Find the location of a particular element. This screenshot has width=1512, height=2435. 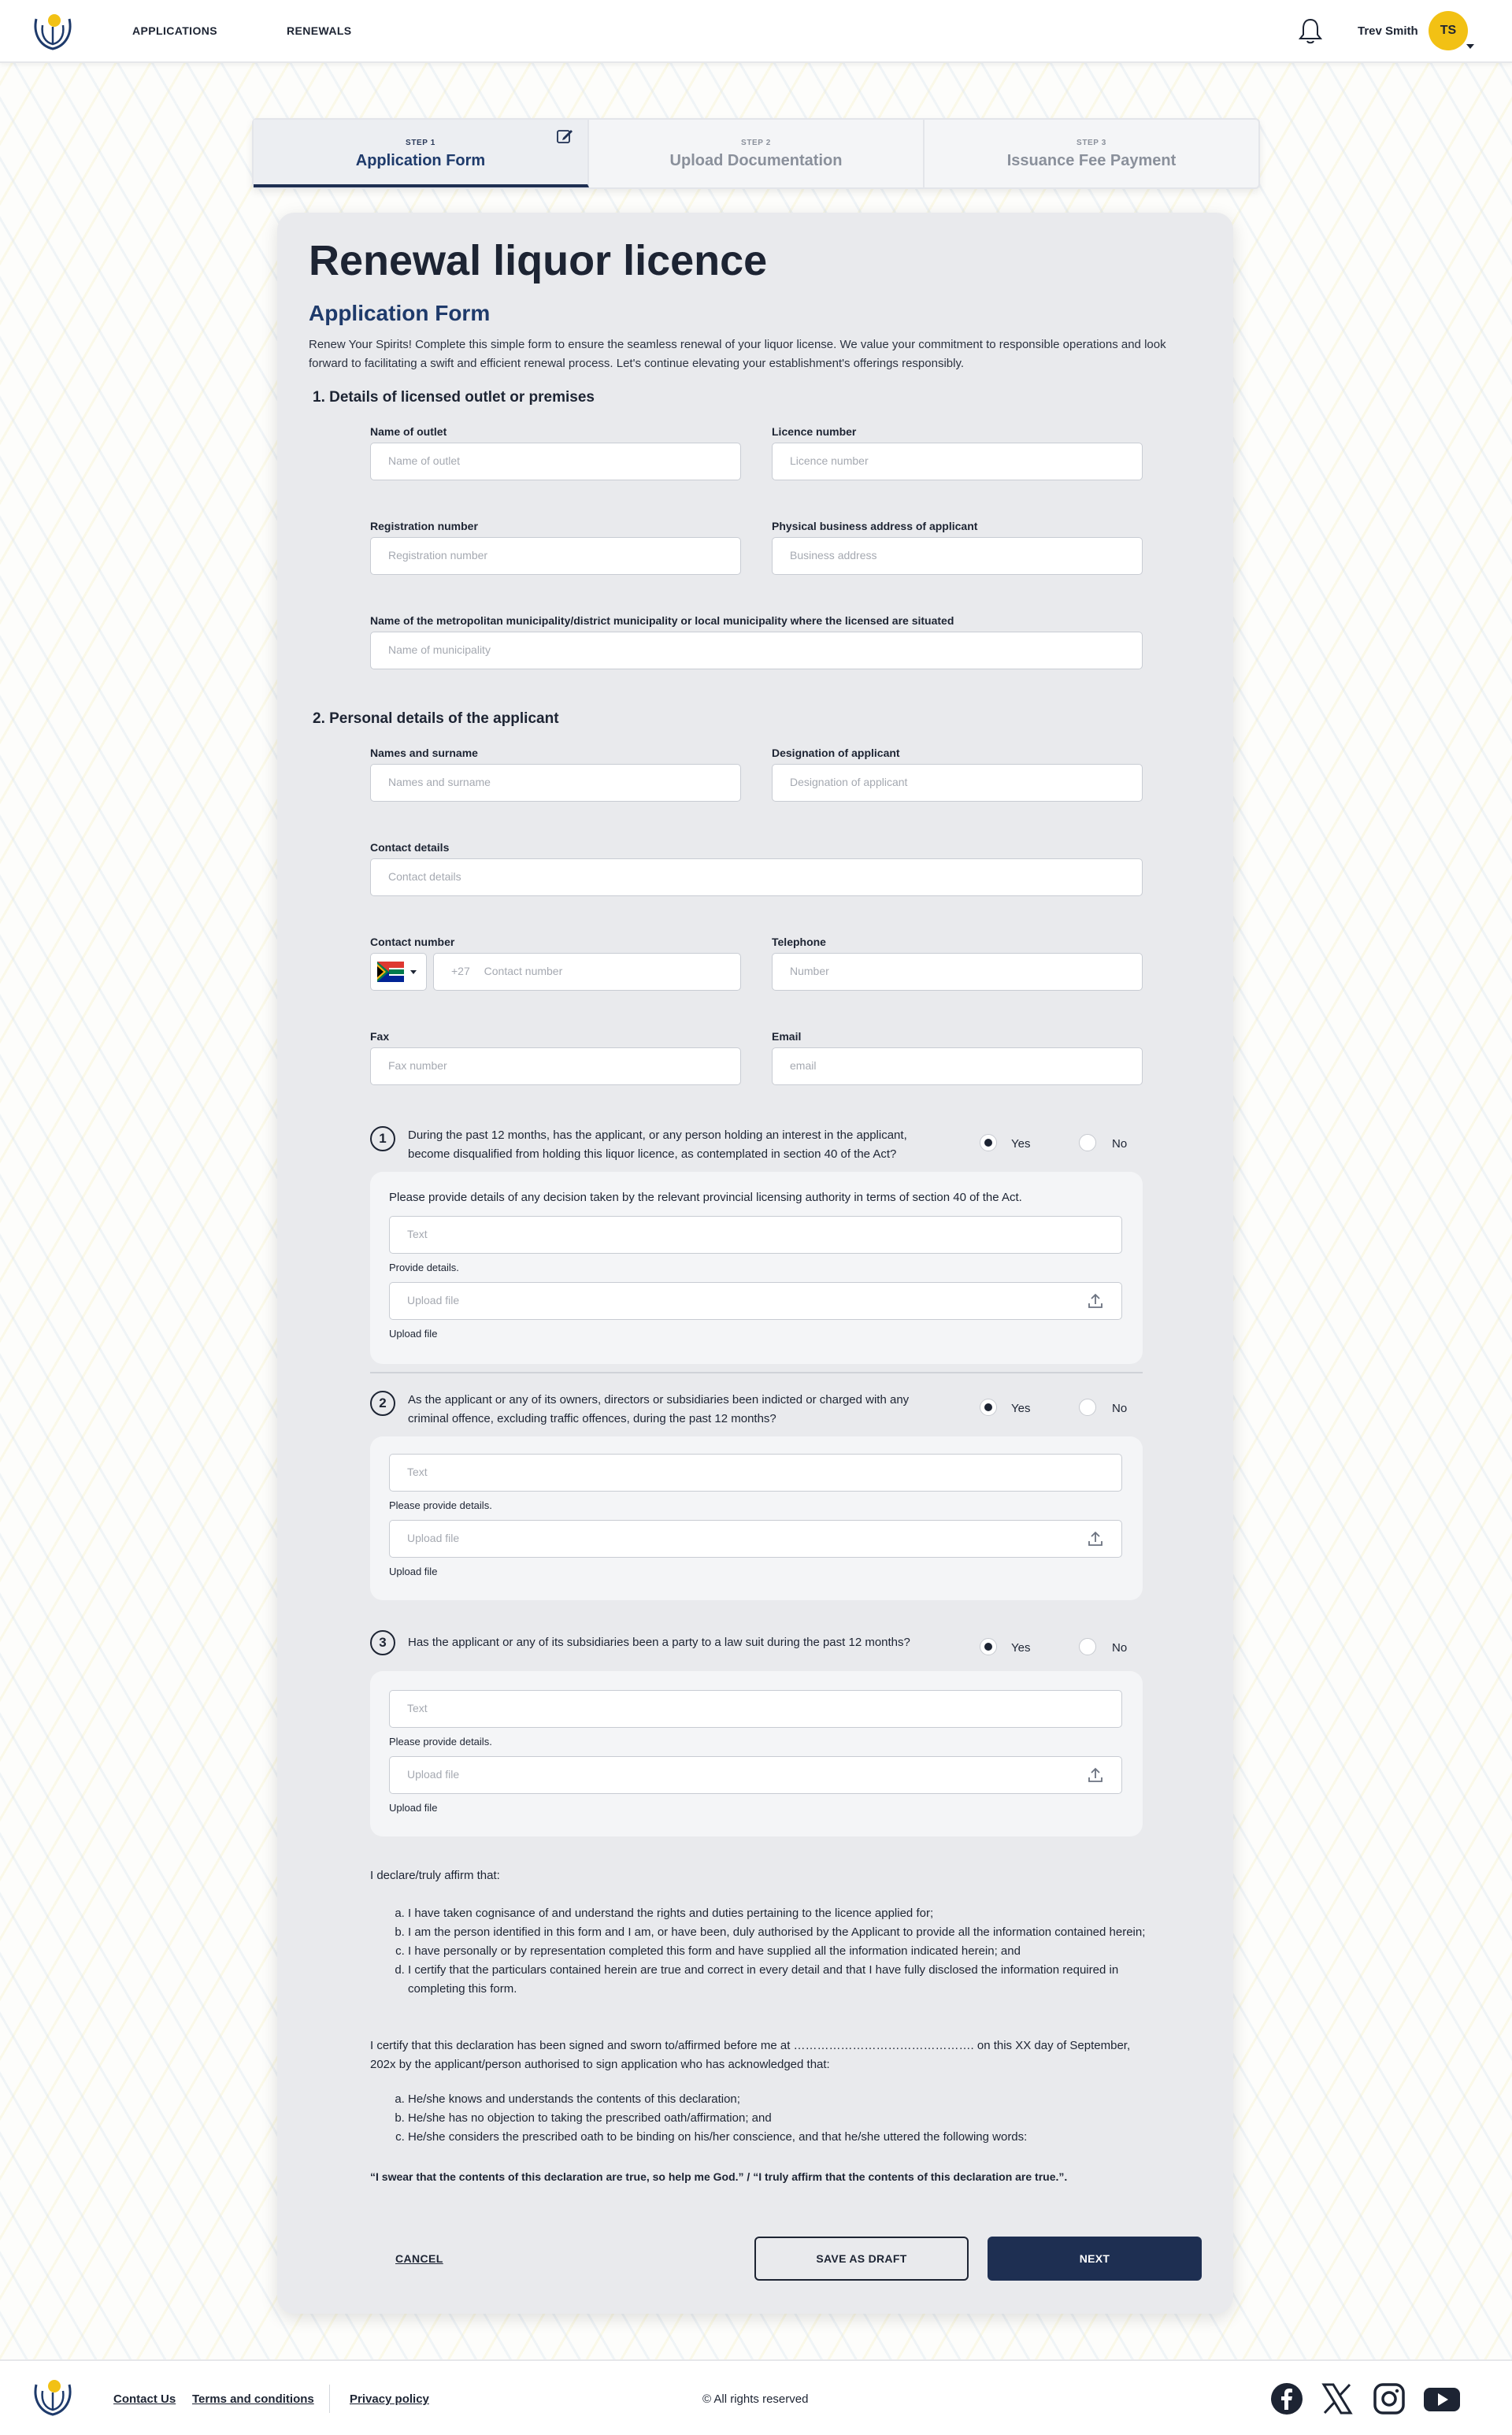

user-name: Trev Smith is located at coordinates (1388, 31).